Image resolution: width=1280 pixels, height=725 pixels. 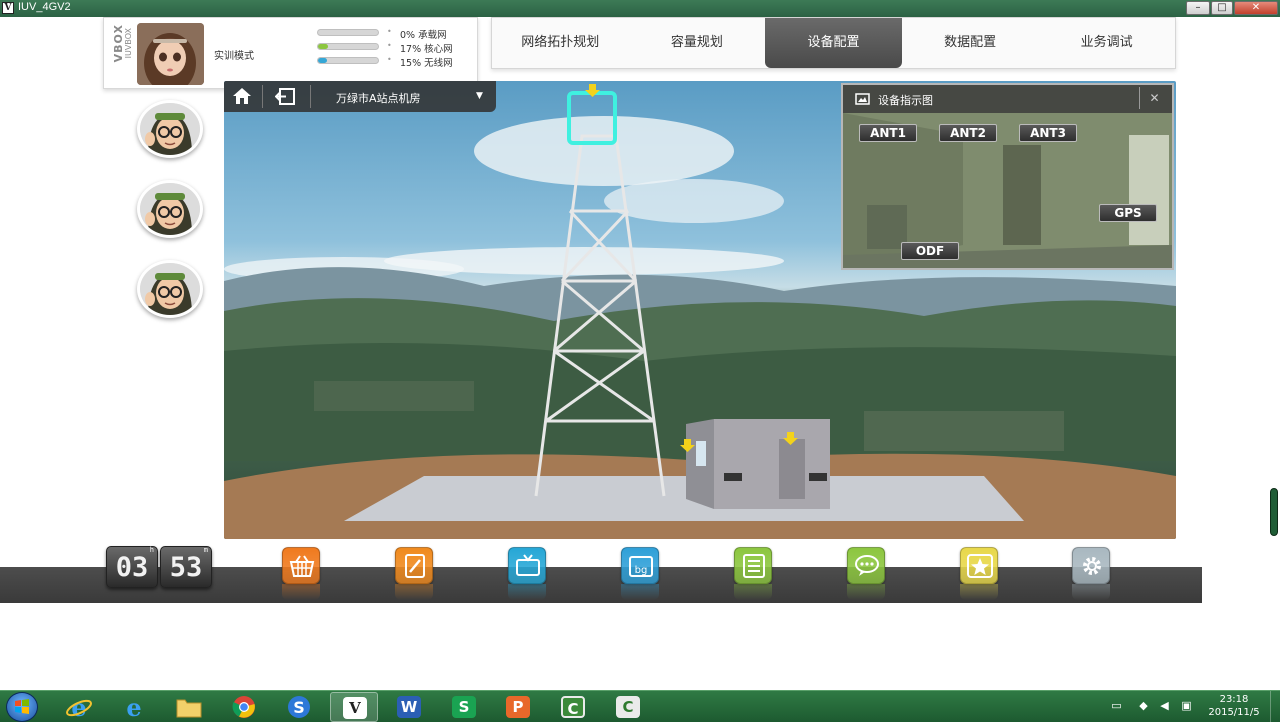 I want to click on basket-icon, so click(x=302, y=566).